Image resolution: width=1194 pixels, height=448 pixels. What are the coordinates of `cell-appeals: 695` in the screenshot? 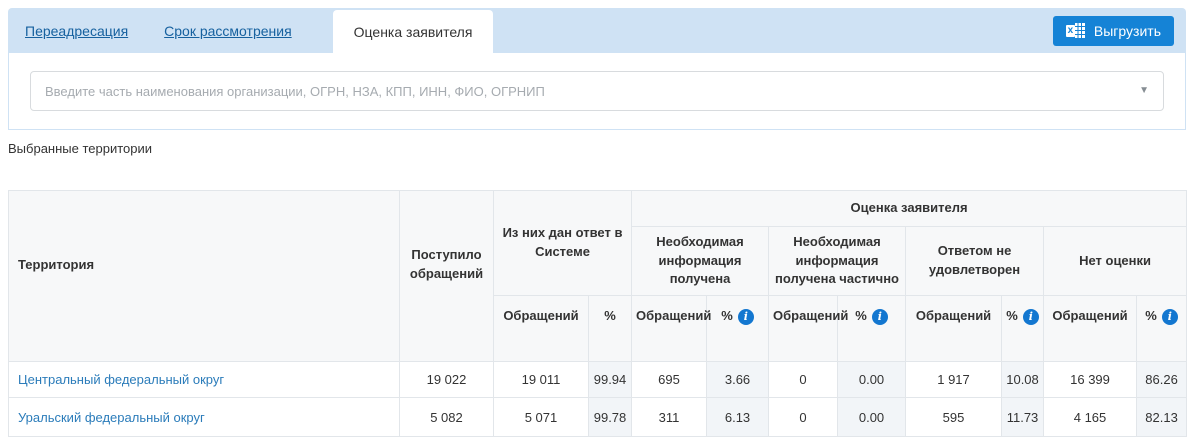 It's located at (669, 379).